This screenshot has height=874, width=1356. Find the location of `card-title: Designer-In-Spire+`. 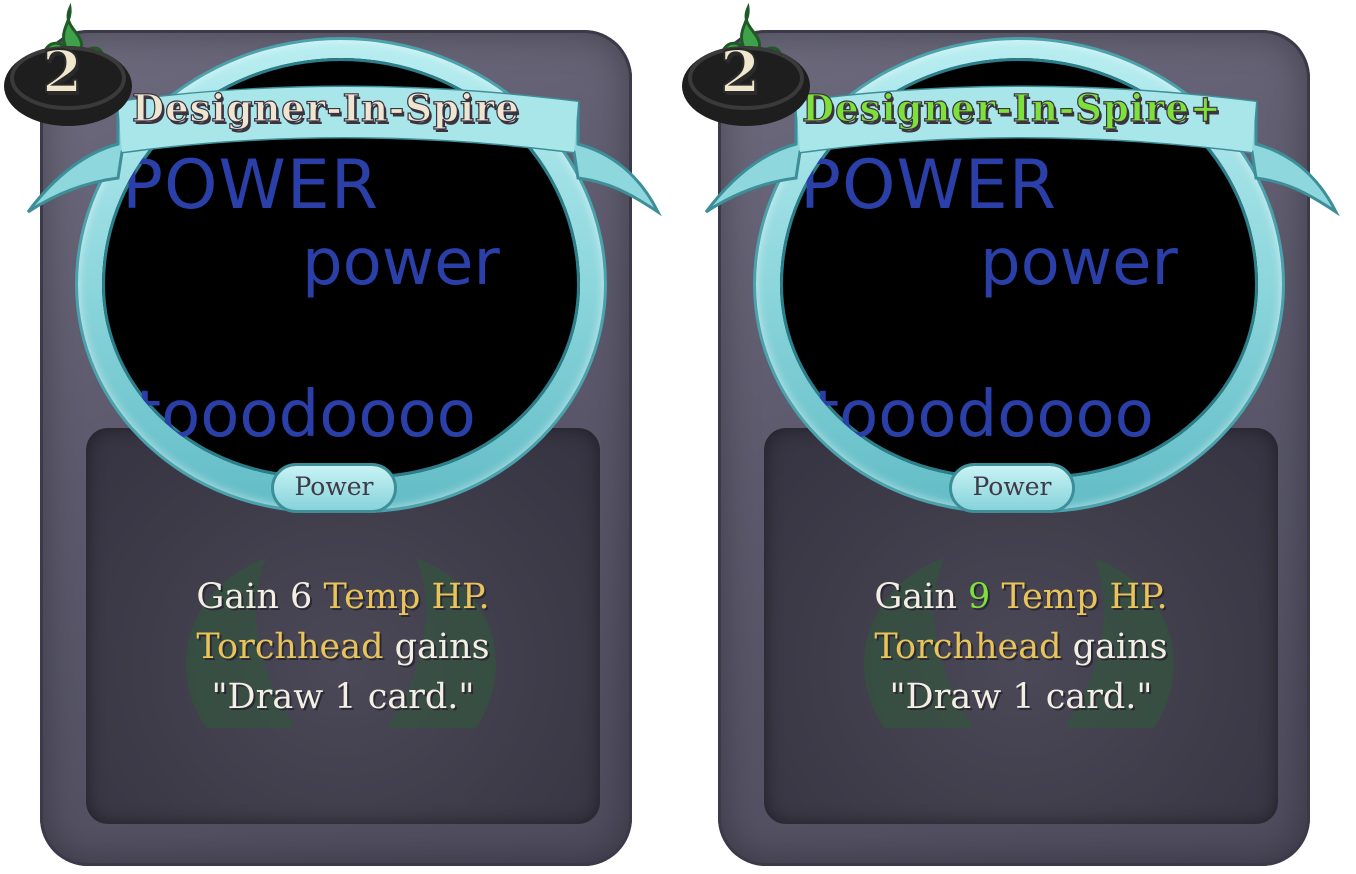

card-title: Designer-In-Spire+ is located at coordinates (1011, 107).